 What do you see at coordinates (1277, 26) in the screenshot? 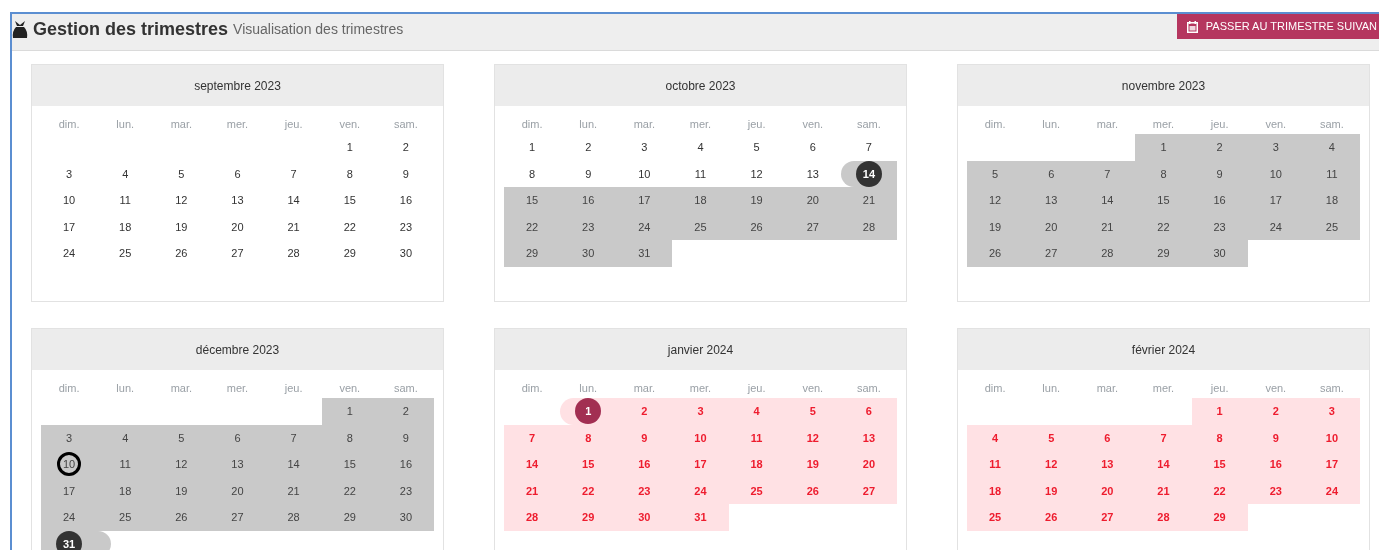
I see `next-quarter-button: PASSER AU TRIMESTRE SUIVAN` at bounding box center [1277, 26].